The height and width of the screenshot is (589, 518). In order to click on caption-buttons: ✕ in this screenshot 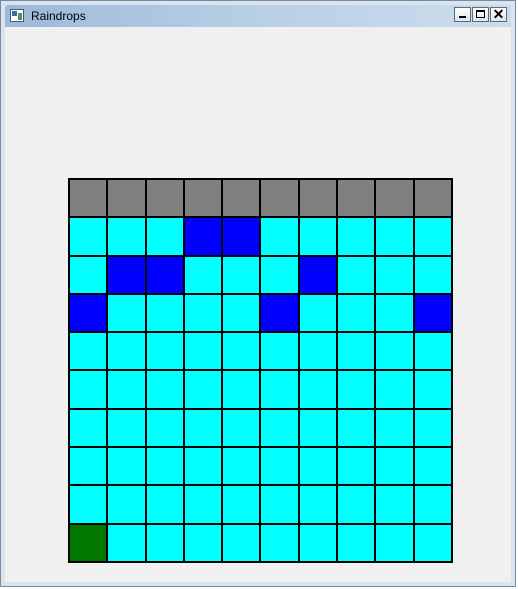, I will do `click(480, 14)`.